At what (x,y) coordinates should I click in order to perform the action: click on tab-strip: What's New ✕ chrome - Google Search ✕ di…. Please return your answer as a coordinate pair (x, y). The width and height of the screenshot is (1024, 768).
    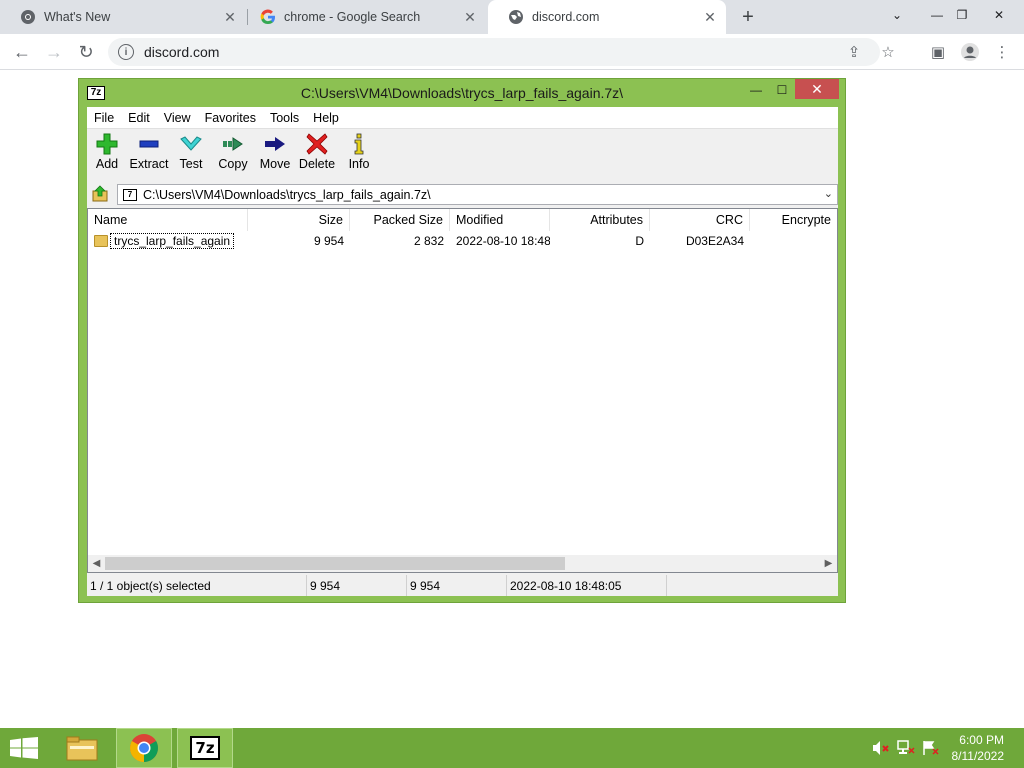
    Looking at the image, I should click on (512, 17).